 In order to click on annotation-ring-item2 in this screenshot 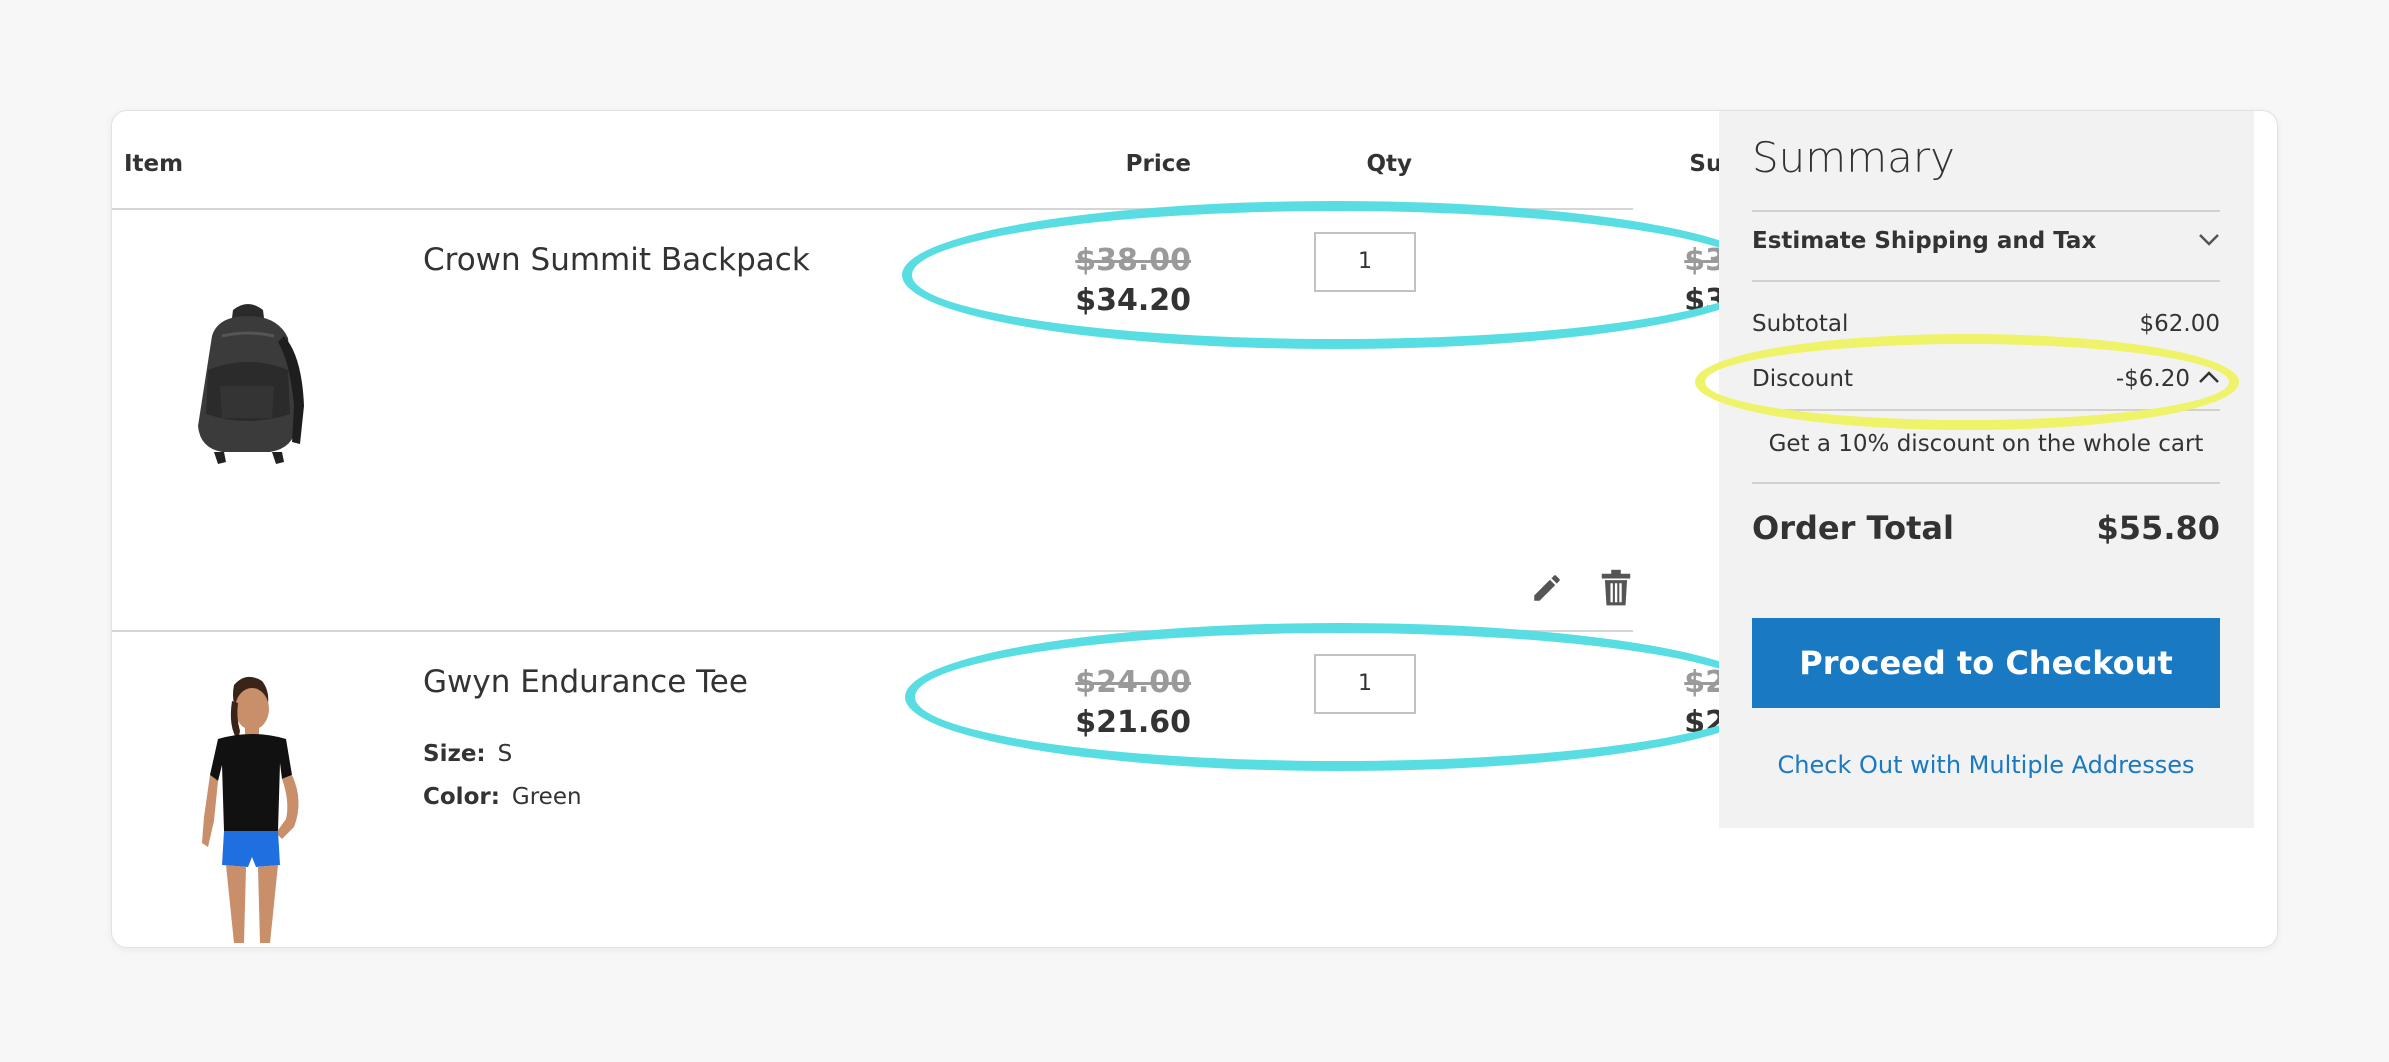, I will do `click(1339, 697)`.